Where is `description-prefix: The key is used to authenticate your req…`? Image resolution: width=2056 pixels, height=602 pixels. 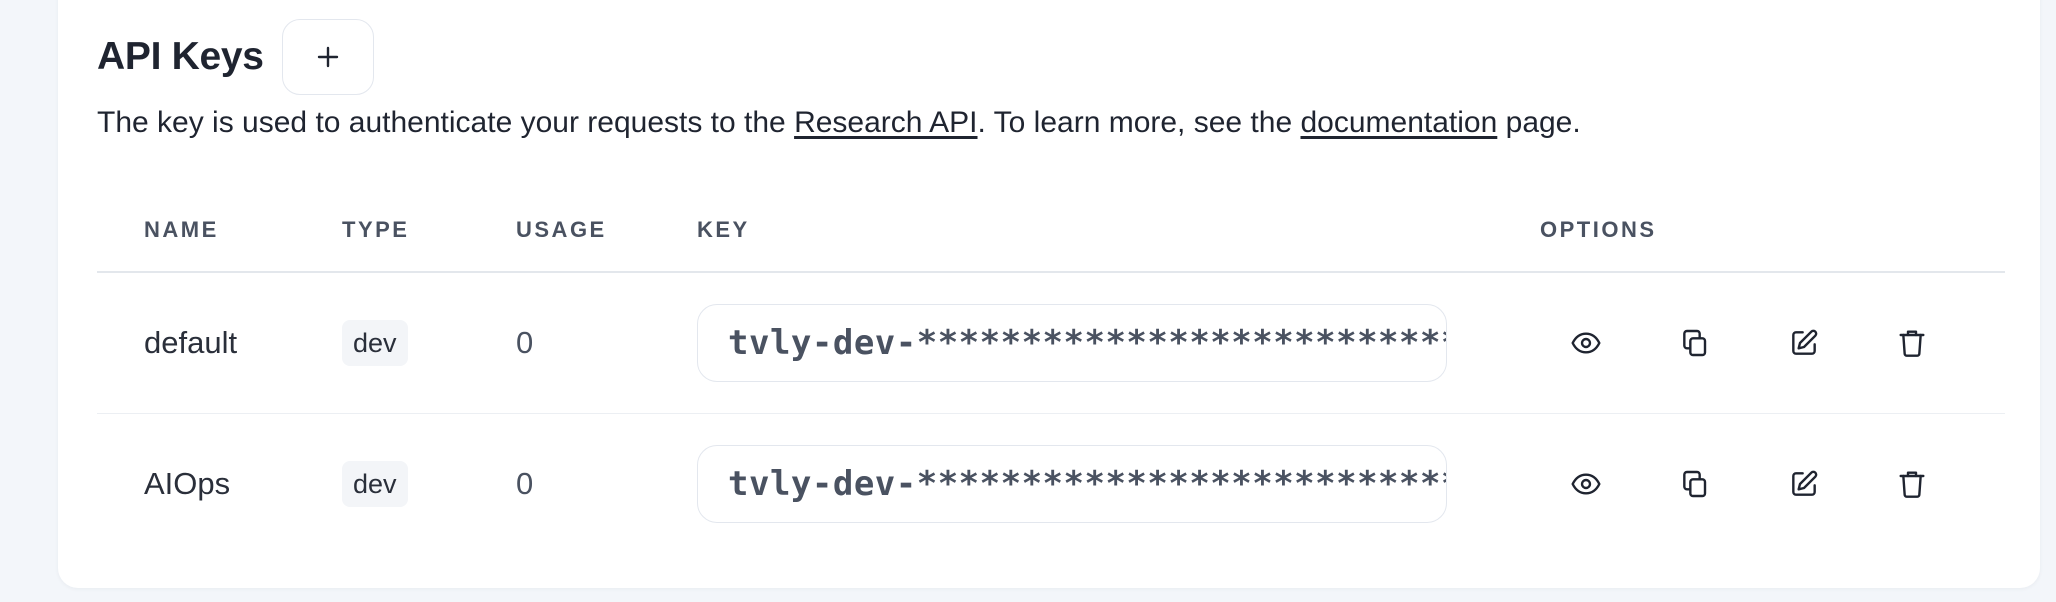 description-prefix: The key is used to authenticate your req… is located at coordinates (446, 122).